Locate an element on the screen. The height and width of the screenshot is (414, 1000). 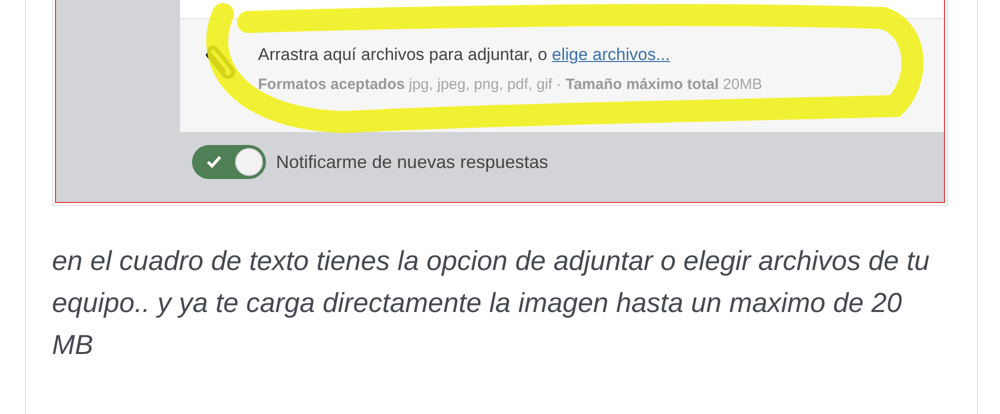
accepted-formats-text: Formatos aceptados jpg, jpeg, png, pdf, gif · Tamaño máximo total 20MB is located at coordinates (510, 84).